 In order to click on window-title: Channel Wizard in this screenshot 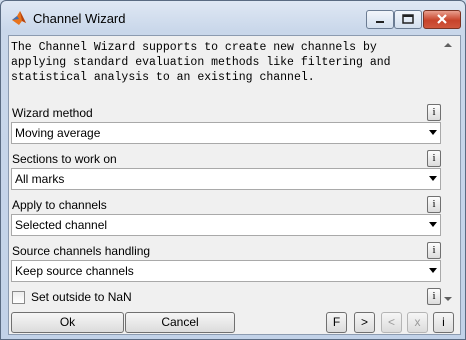, I will do `click(79, 18)`.